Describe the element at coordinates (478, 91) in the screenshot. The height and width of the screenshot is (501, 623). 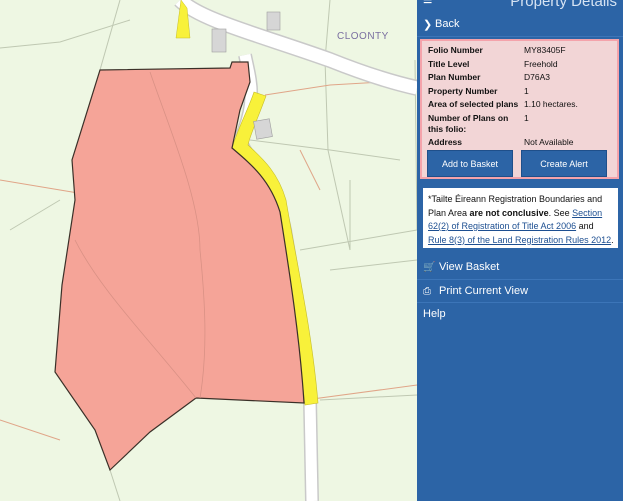
I see `property-number-row: Property Number 1` at that location.